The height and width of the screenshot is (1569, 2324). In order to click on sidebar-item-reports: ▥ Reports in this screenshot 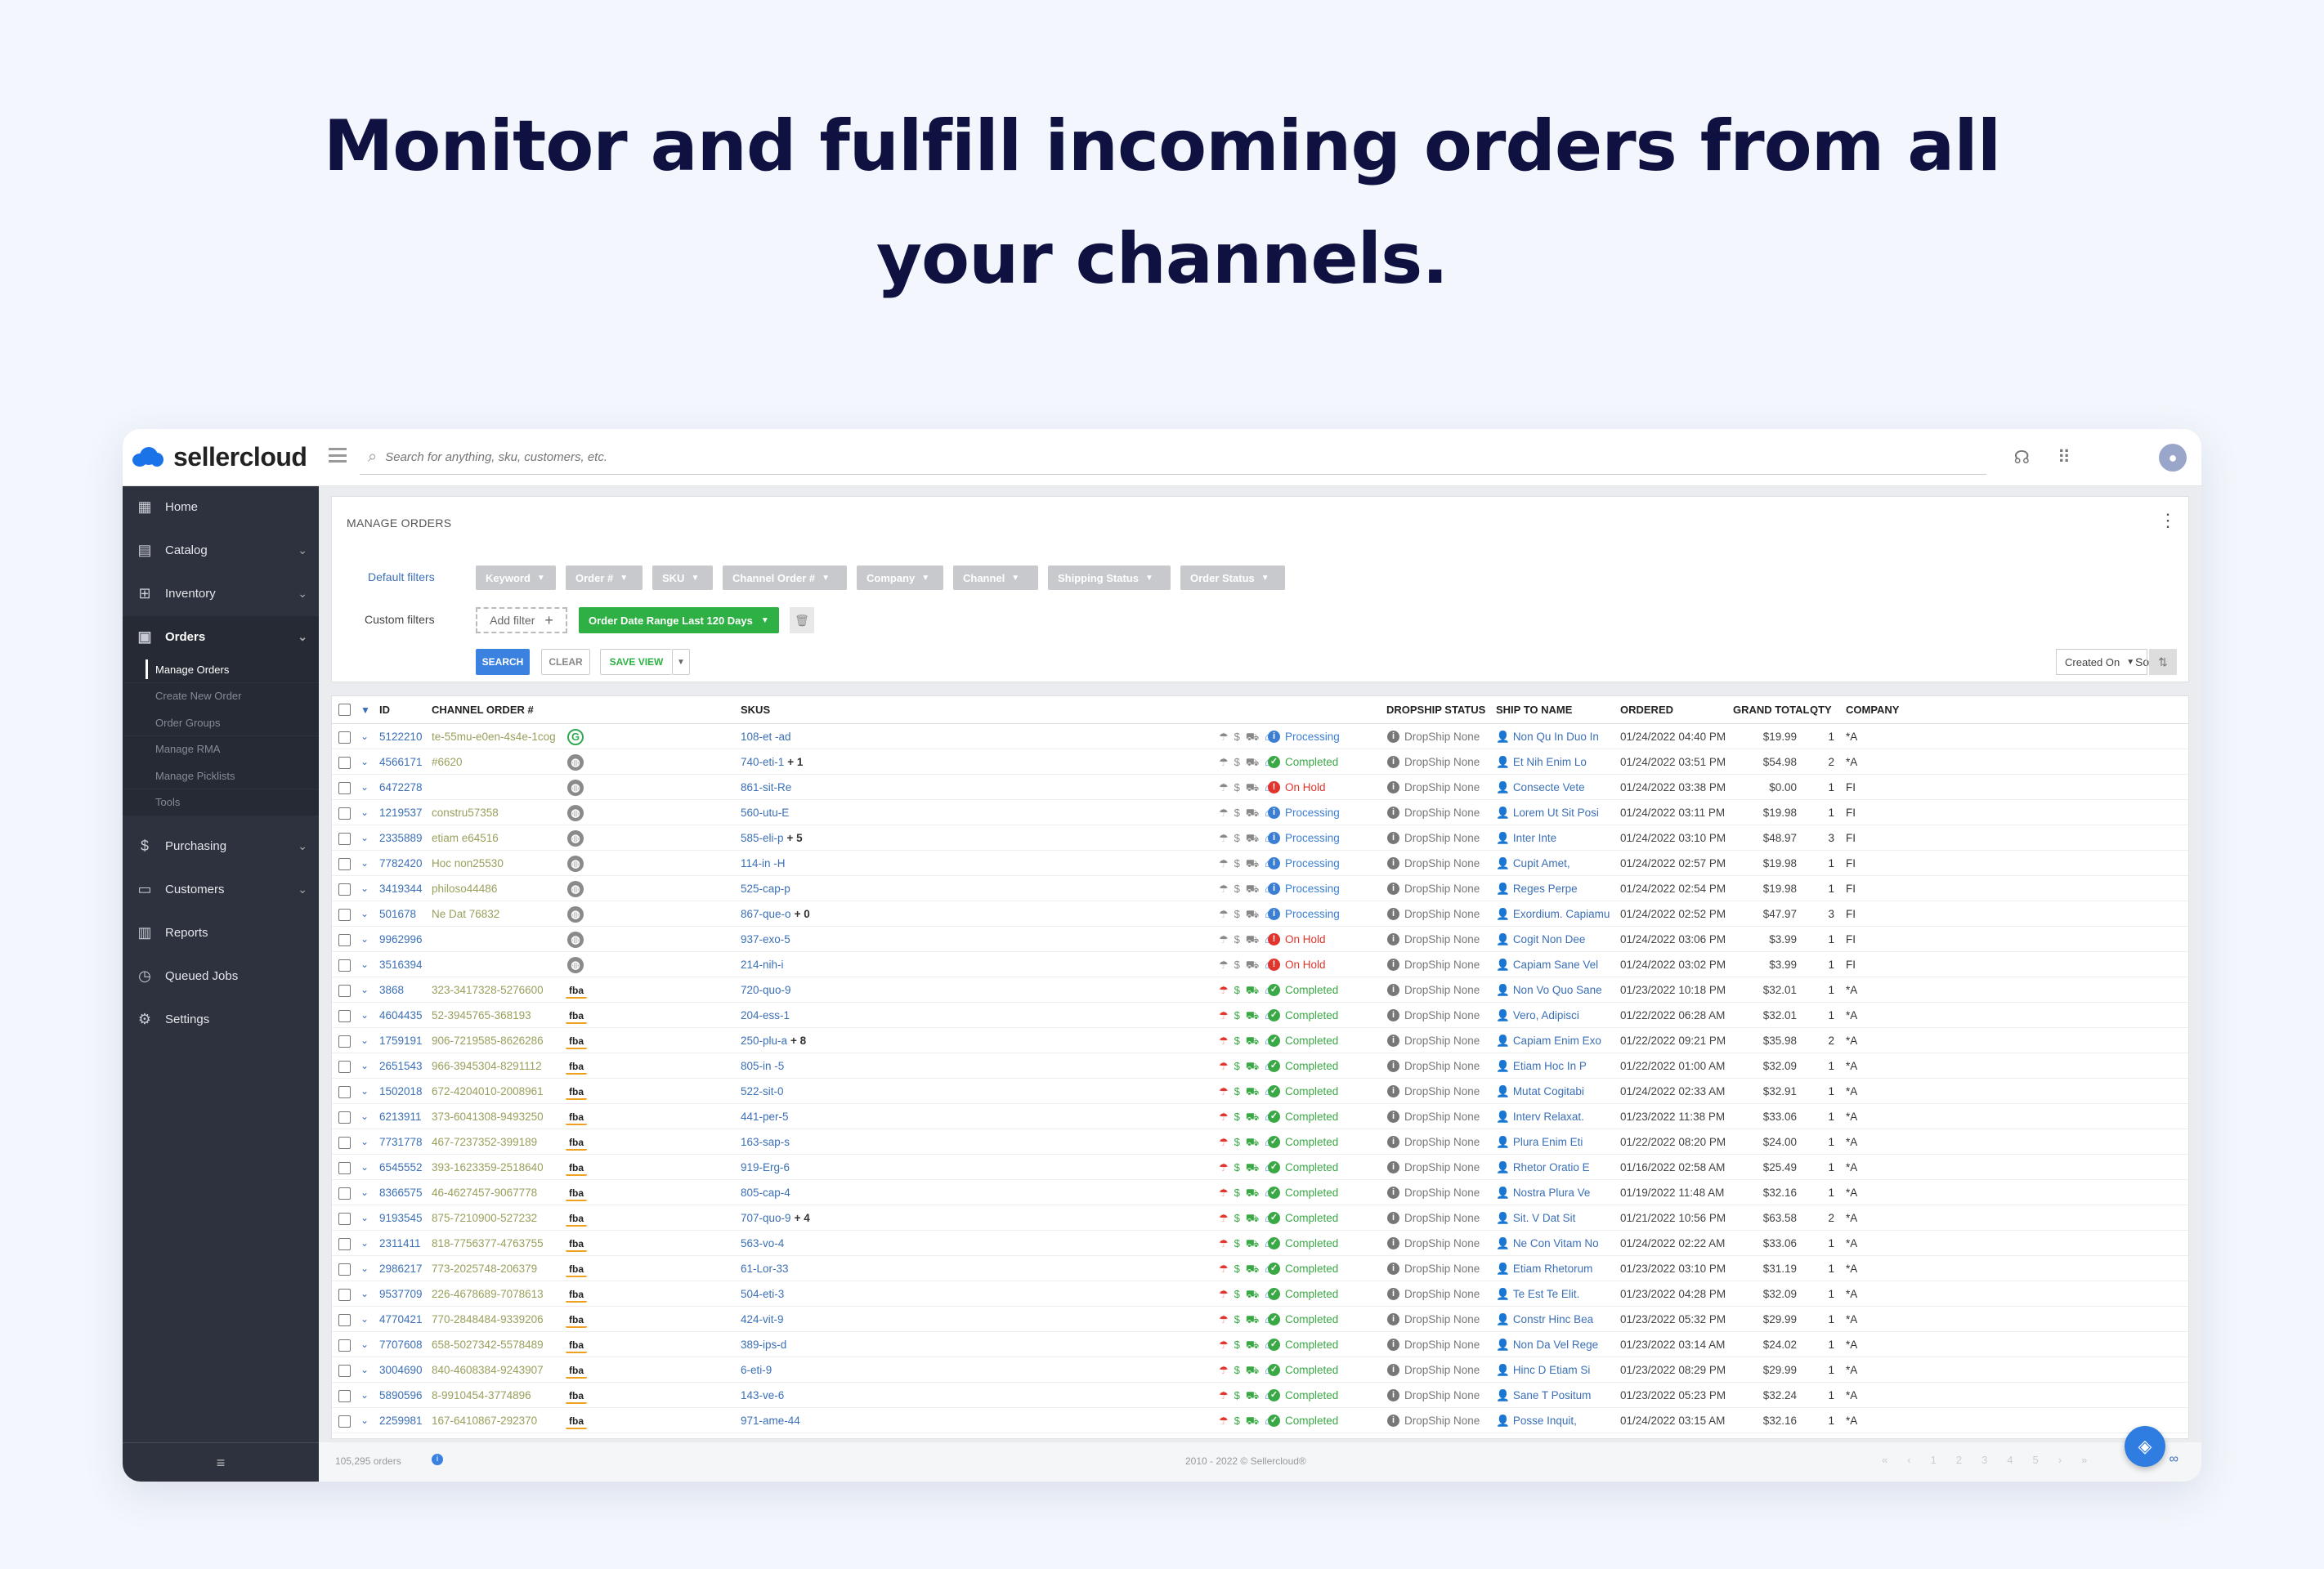, I will do `click(221, 932)`.